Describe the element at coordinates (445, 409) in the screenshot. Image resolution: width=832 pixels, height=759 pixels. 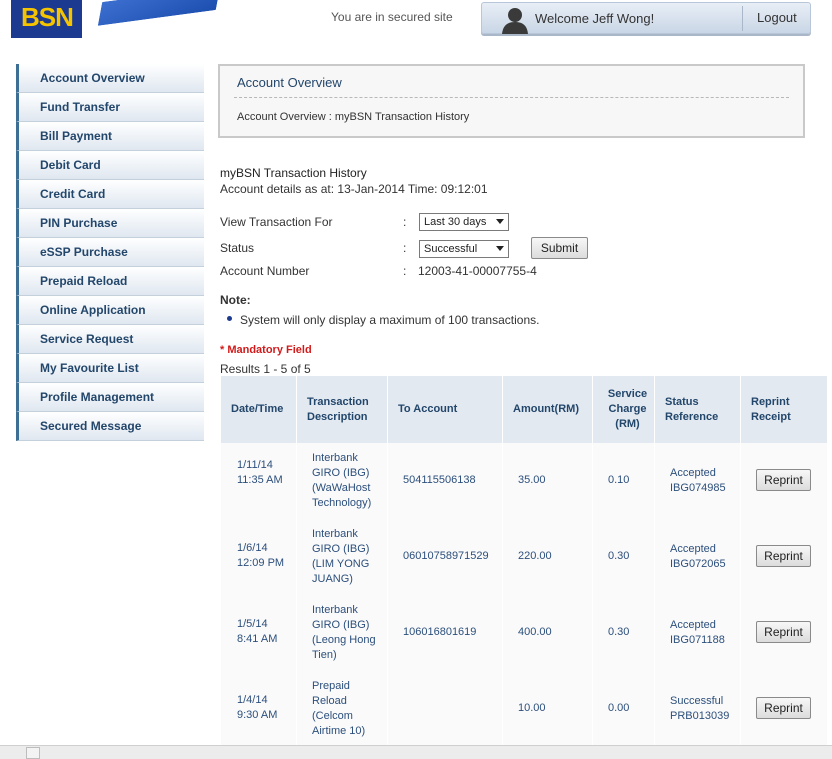
I see `column-header-to-account: To Account` at that location.